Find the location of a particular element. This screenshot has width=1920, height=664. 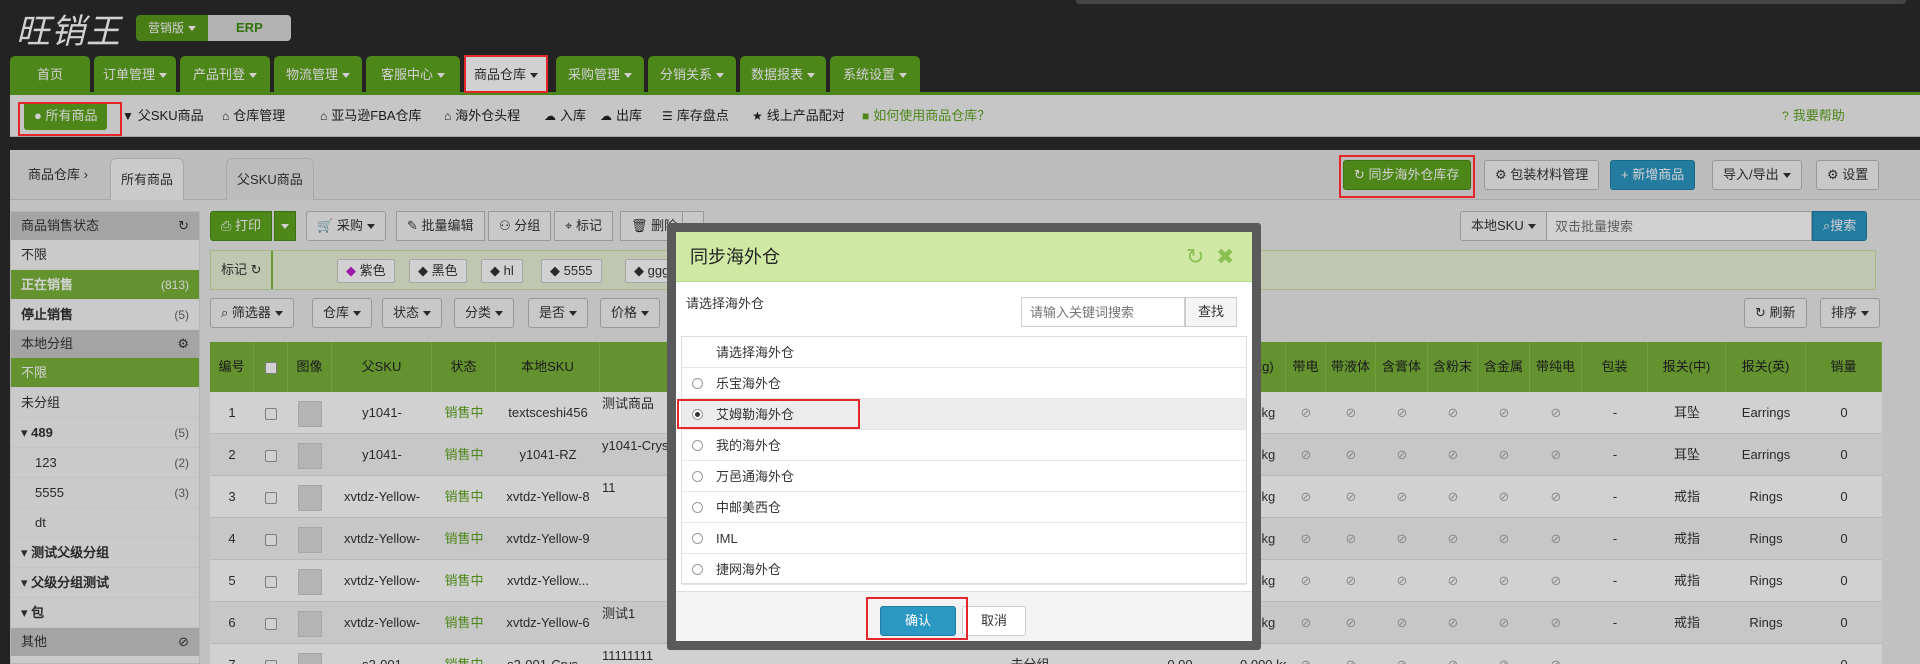

warehouse-option: 中邮美西仓 is located at coordinates (964, 507).